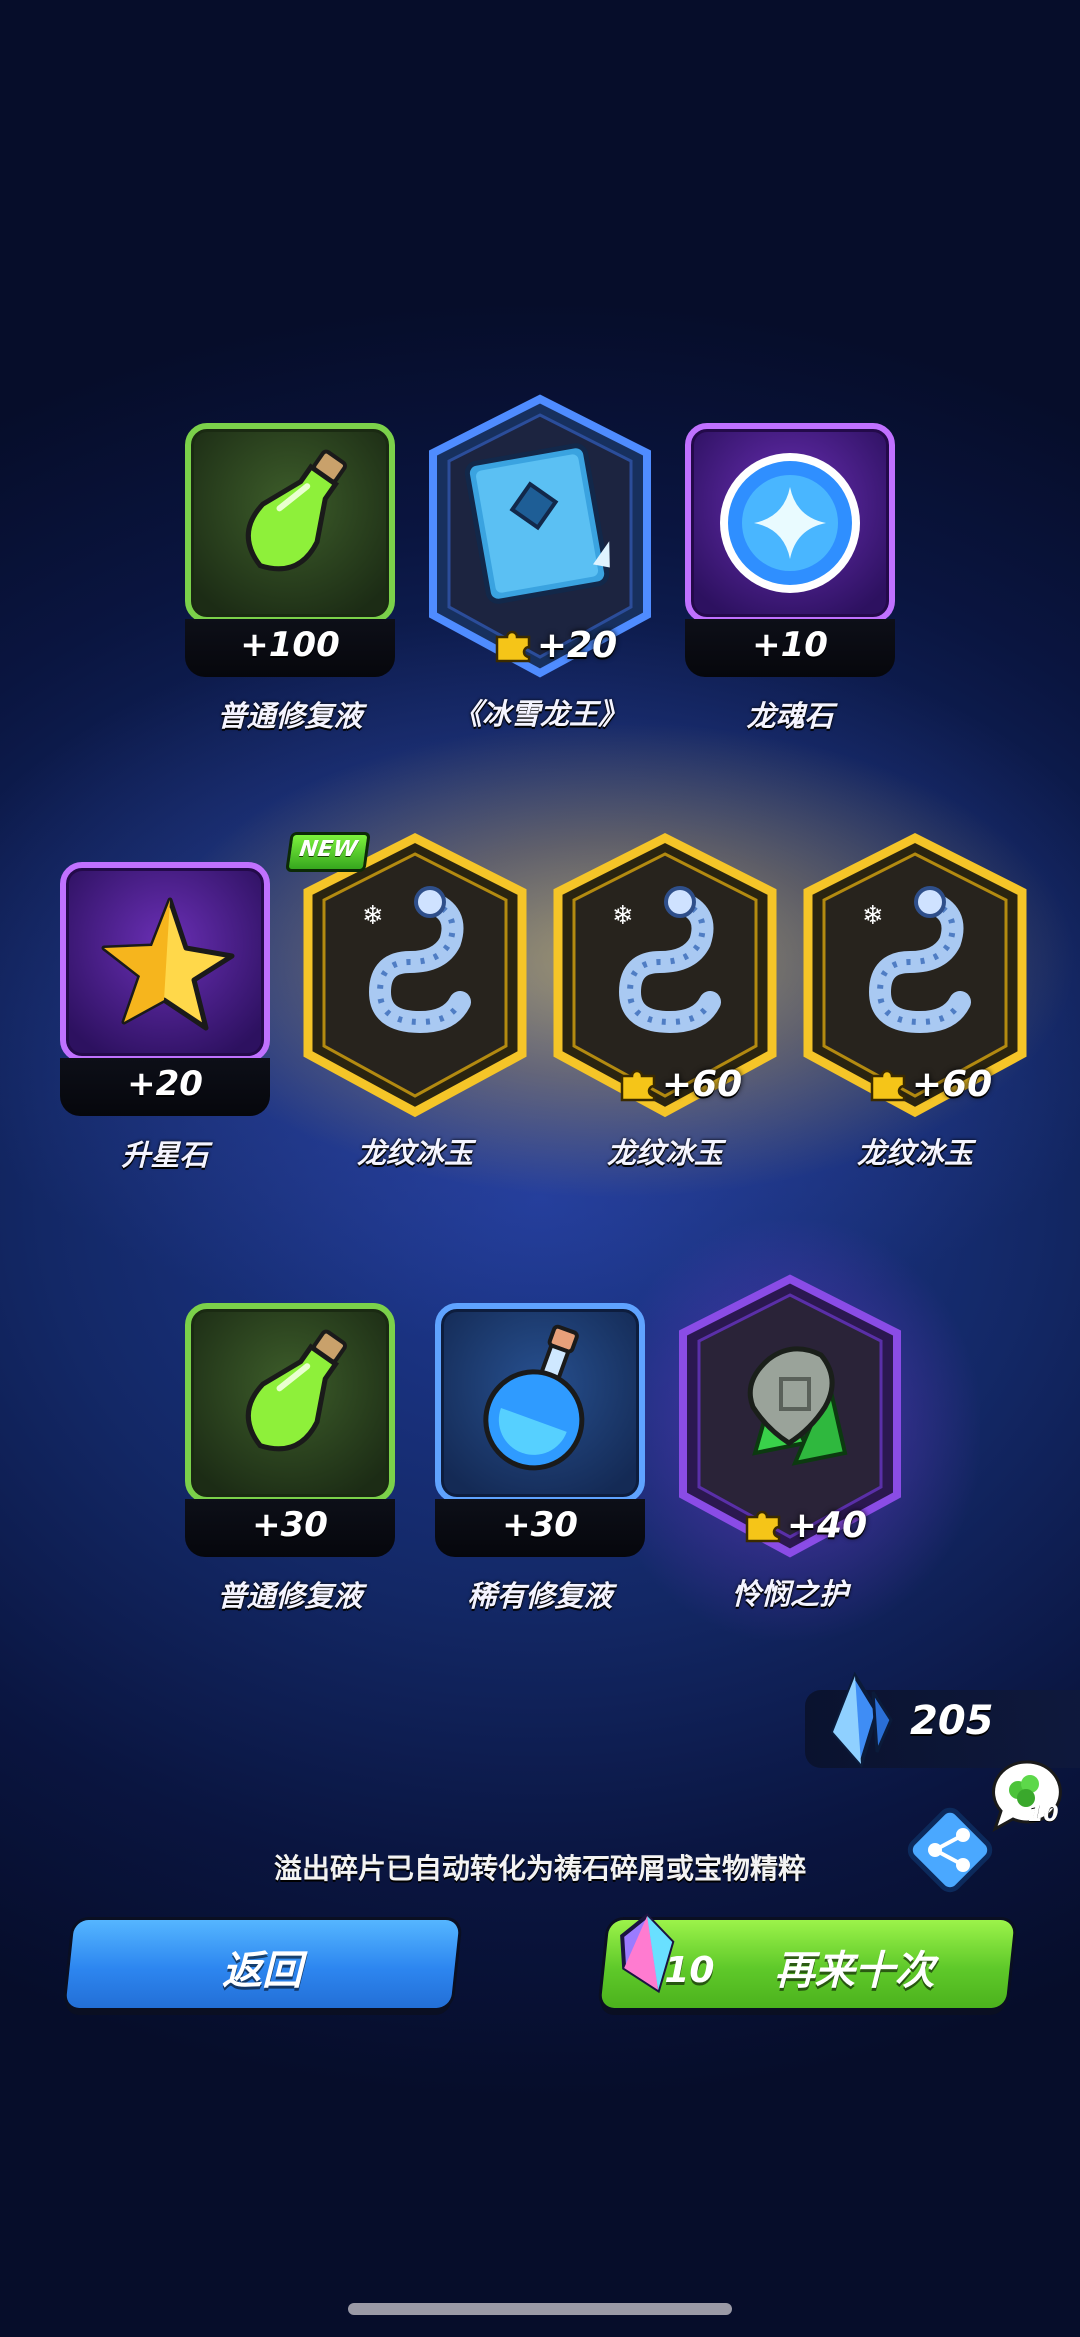 Image resolution: width=1080 pixels, height=2337 pixels. I want to click on reward-item: +100 普通修复液, so click(290, 579).